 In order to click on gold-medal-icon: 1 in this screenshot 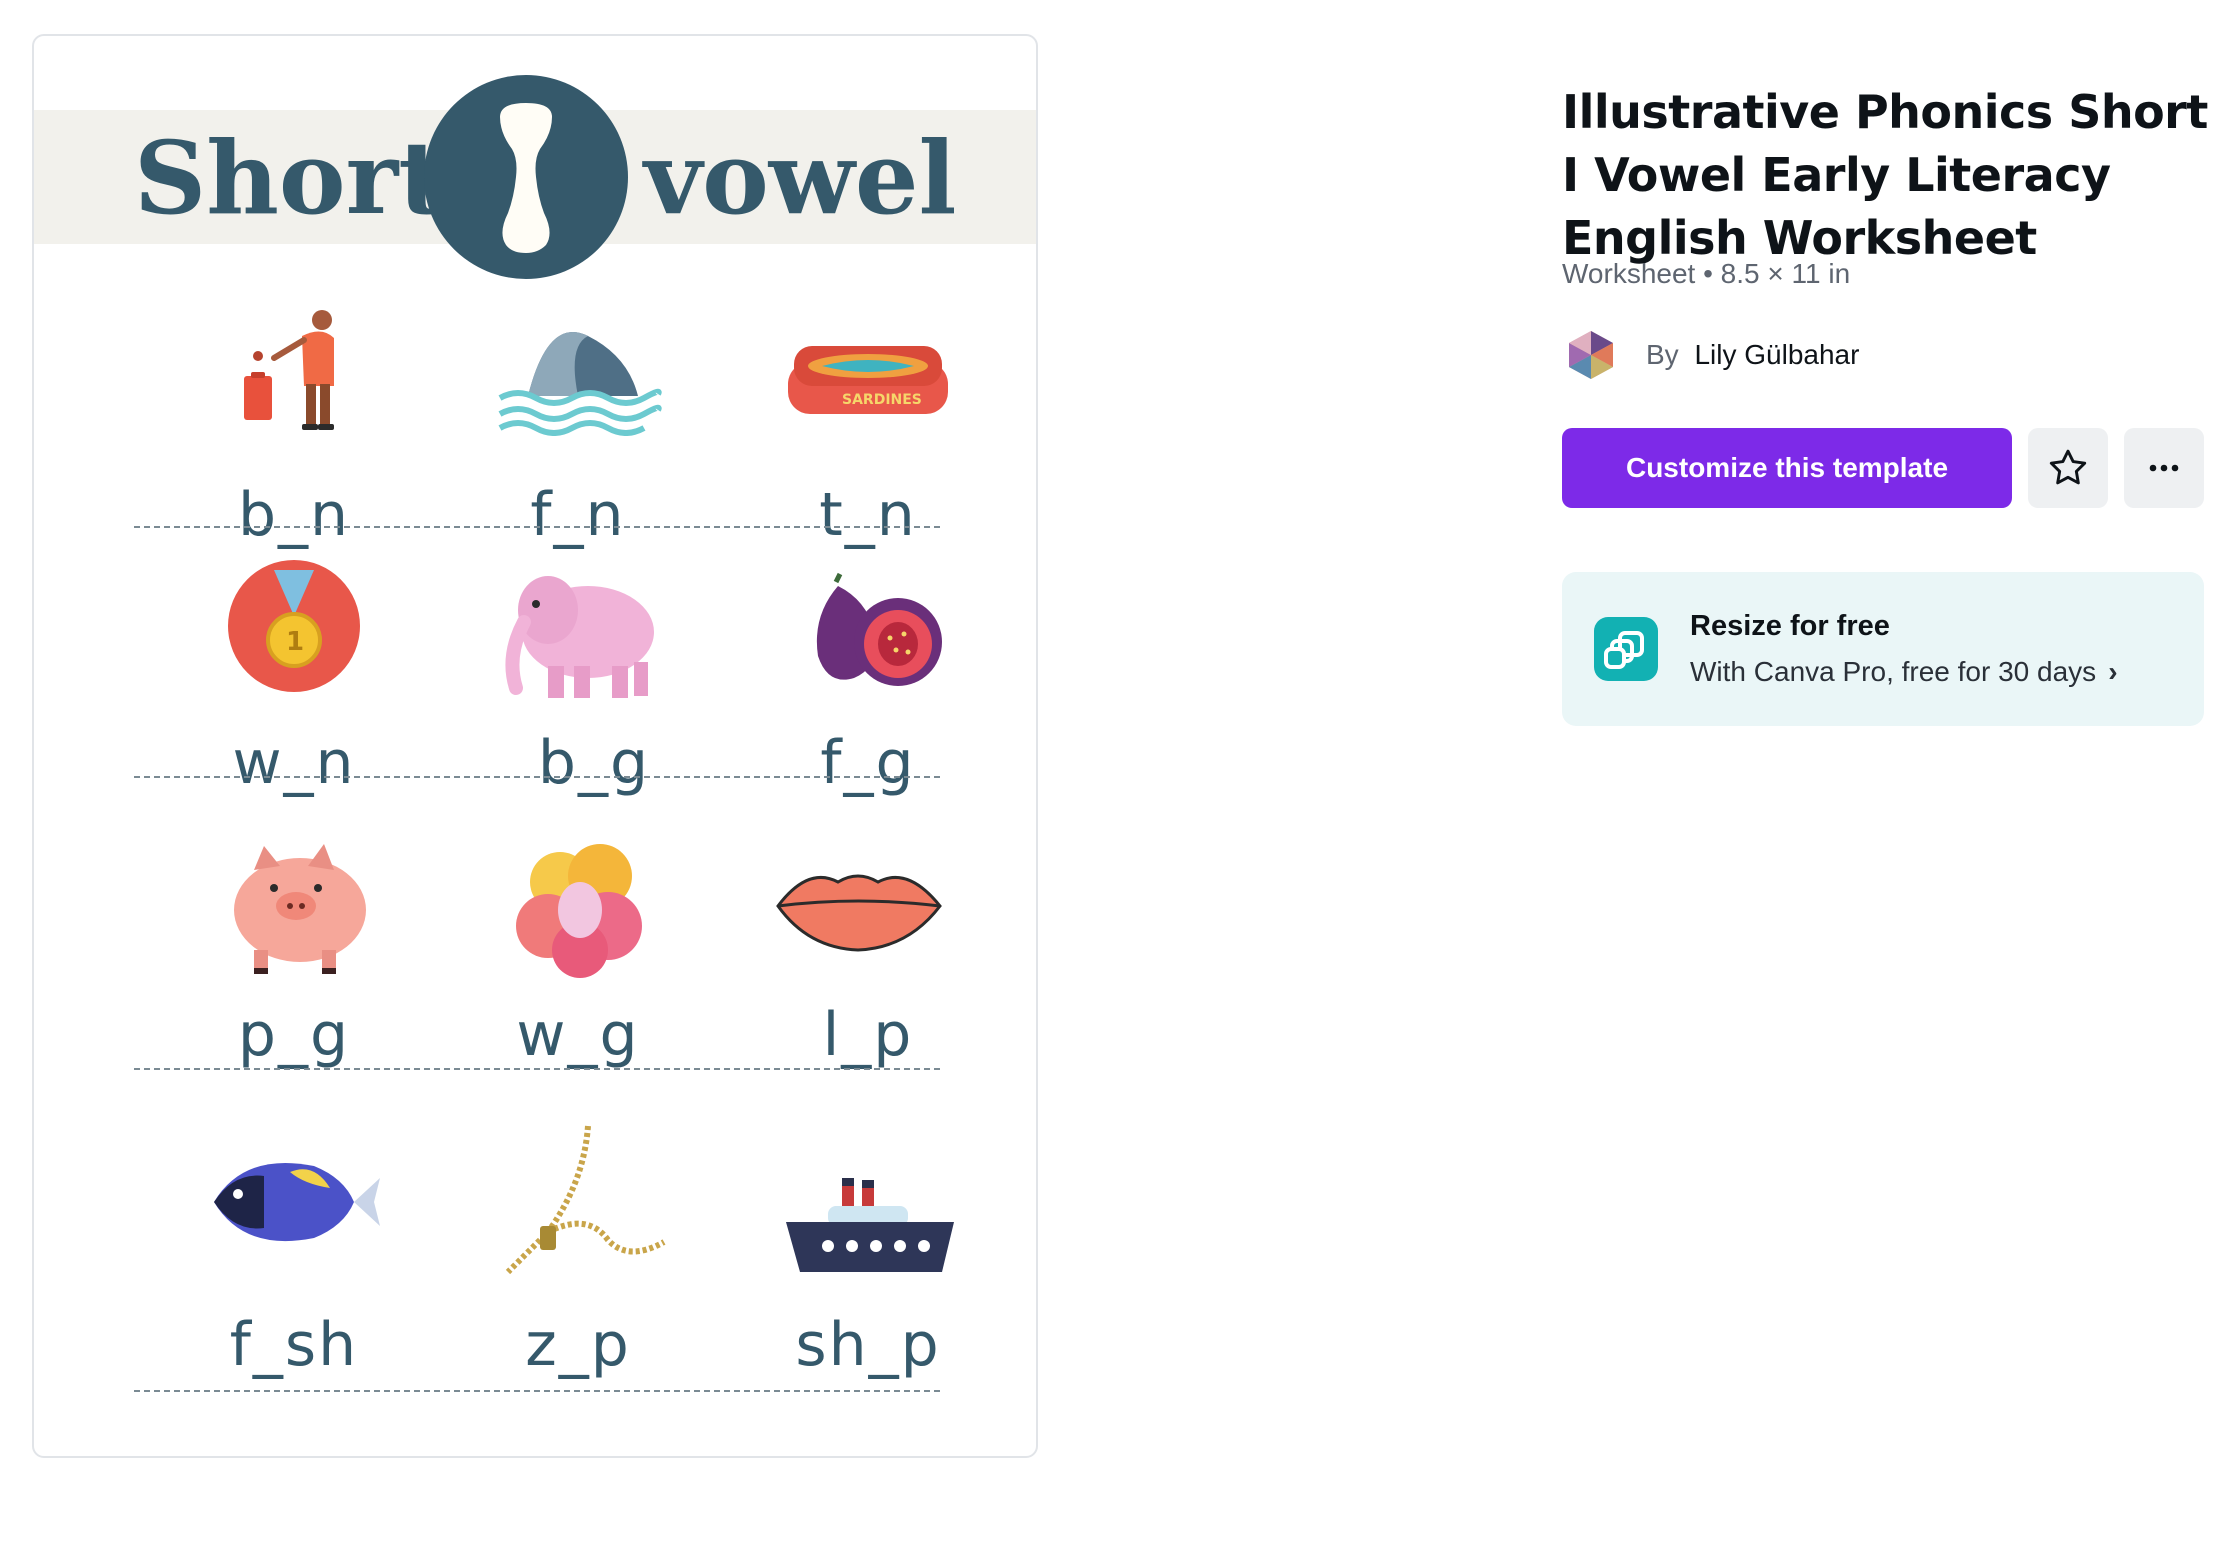, I will do `click(294, 626)`.